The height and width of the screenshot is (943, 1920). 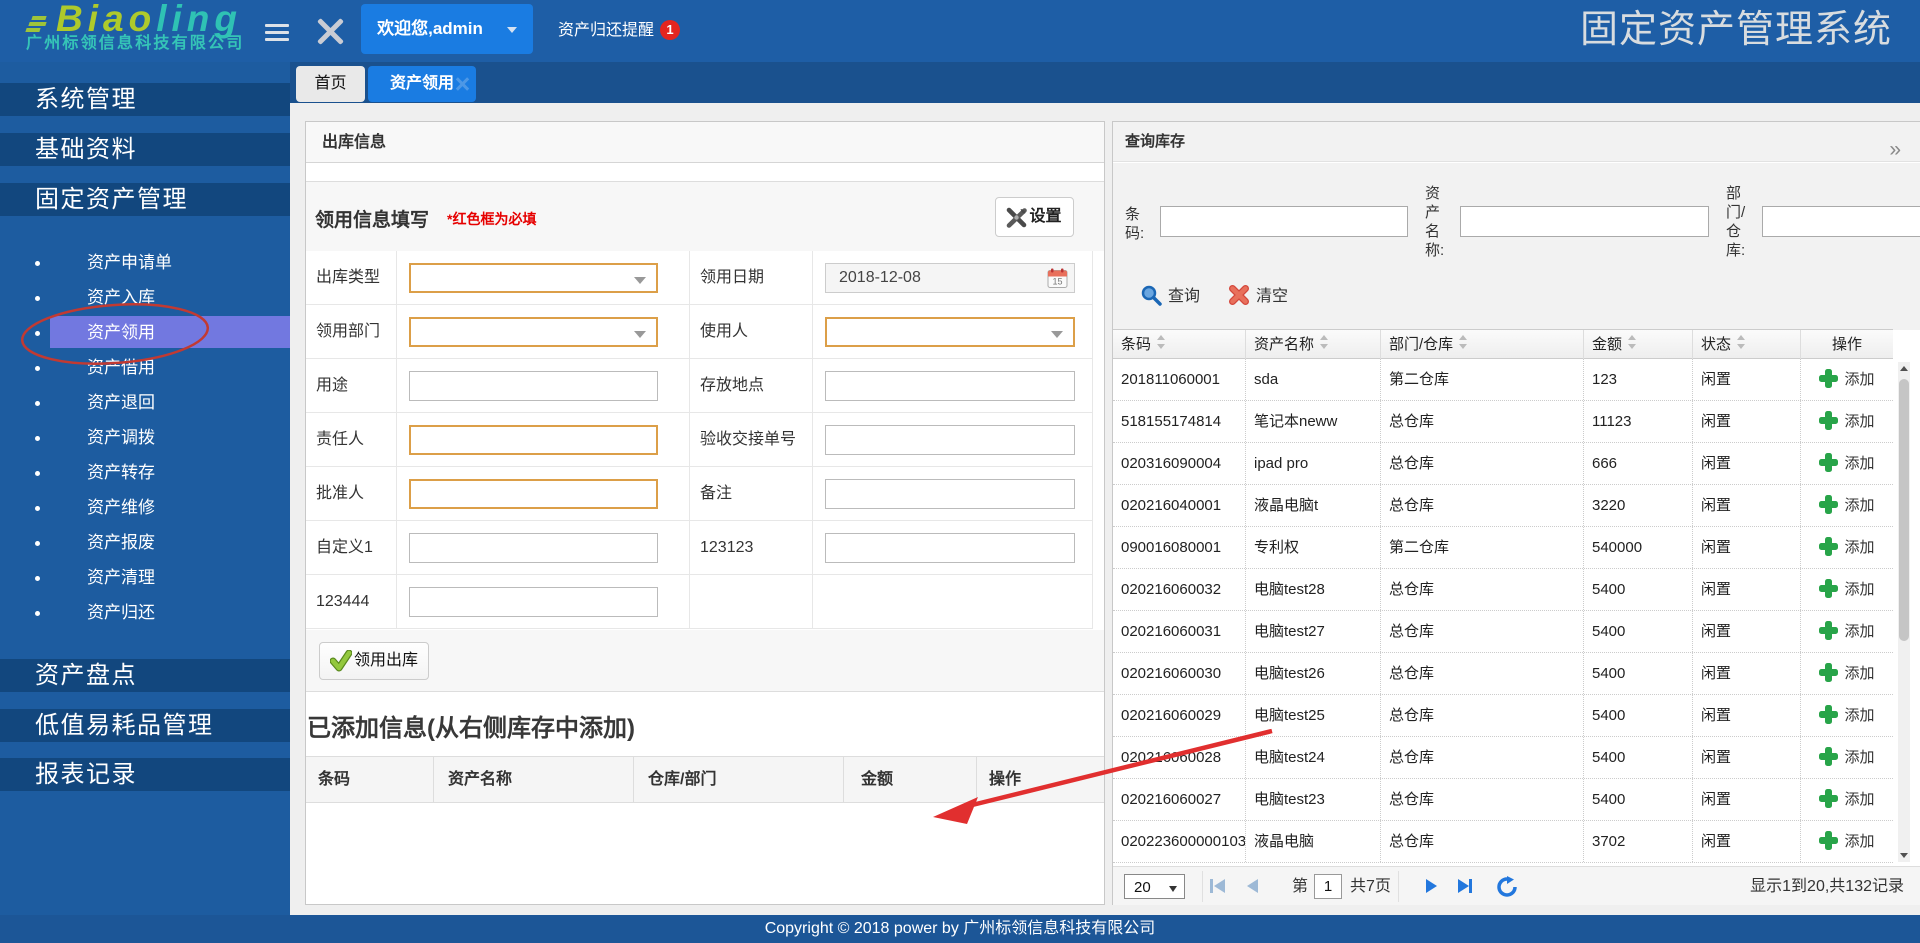 What do you see at coordinates (1057, 282) in the screenshot?
I see `svg-text: 15` at bounding box center [1057, 282].